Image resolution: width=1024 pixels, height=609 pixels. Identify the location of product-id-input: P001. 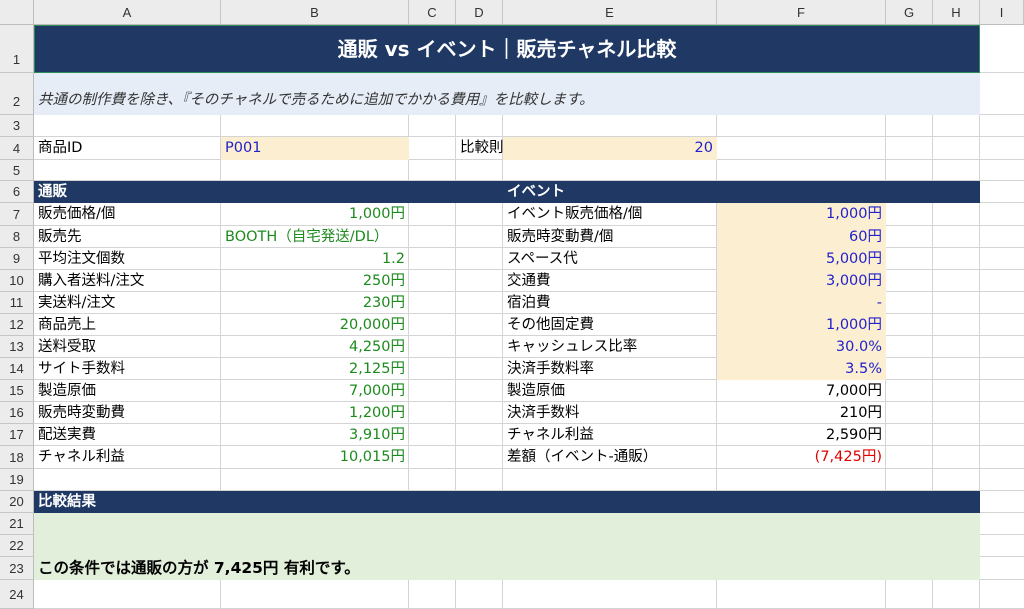
(315, 148).